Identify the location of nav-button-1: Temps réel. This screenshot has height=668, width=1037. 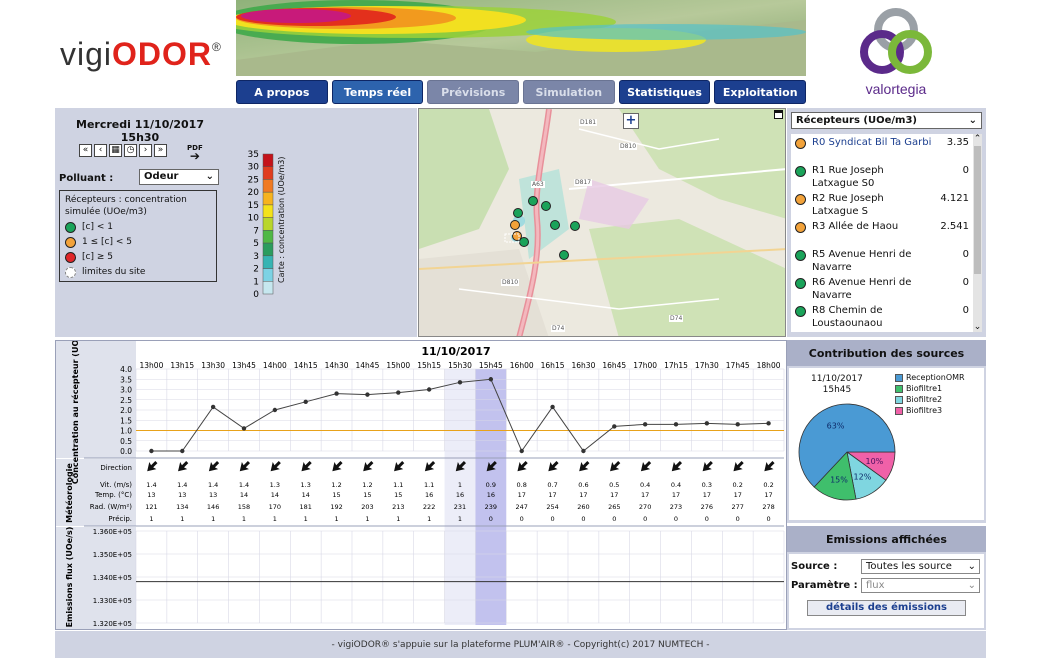
(377, 92).